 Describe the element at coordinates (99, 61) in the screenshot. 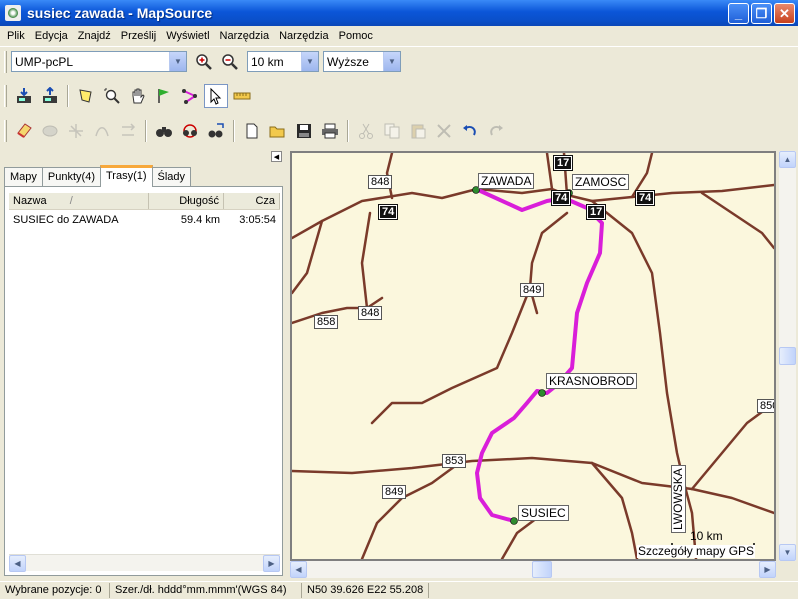

I see `map-product-select: UMP-pcPL ▼` at that location.